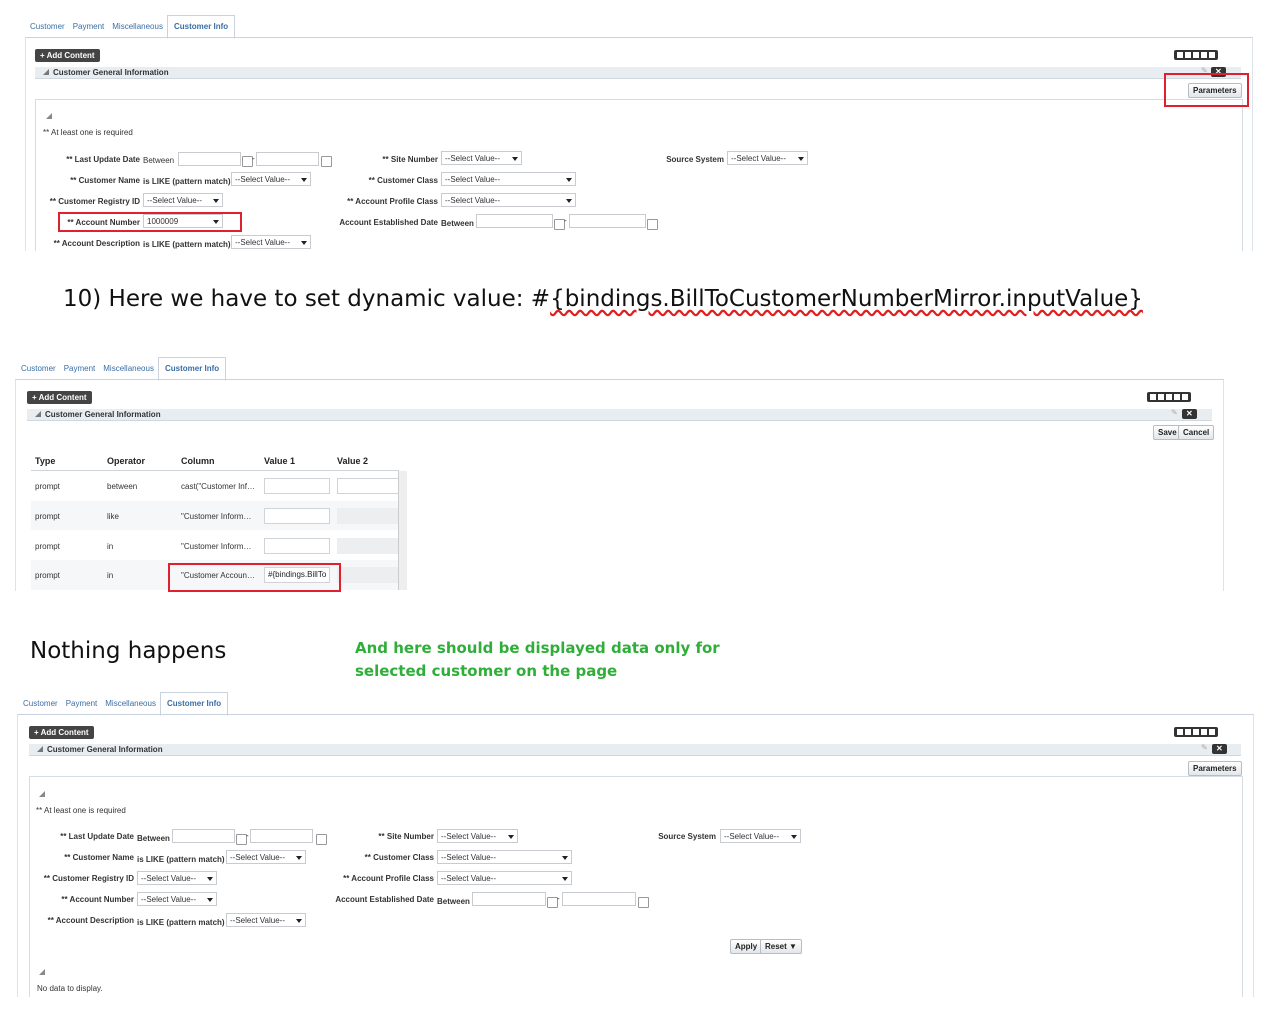 The width and height of the screenshot is (1286, 1032). I want to click on value2-input, so click(368, 486).